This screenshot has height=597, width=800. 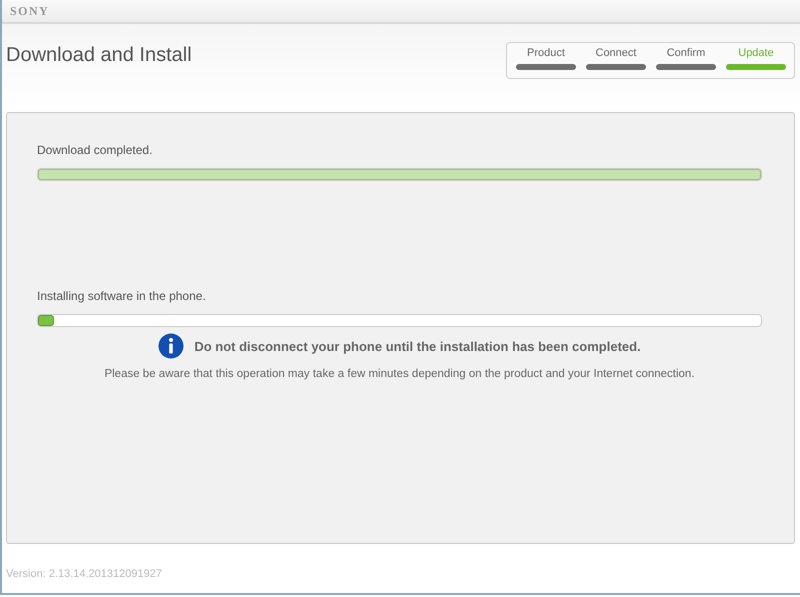 I want to click on brand-logo: SONY, so click(x=30, y=11).